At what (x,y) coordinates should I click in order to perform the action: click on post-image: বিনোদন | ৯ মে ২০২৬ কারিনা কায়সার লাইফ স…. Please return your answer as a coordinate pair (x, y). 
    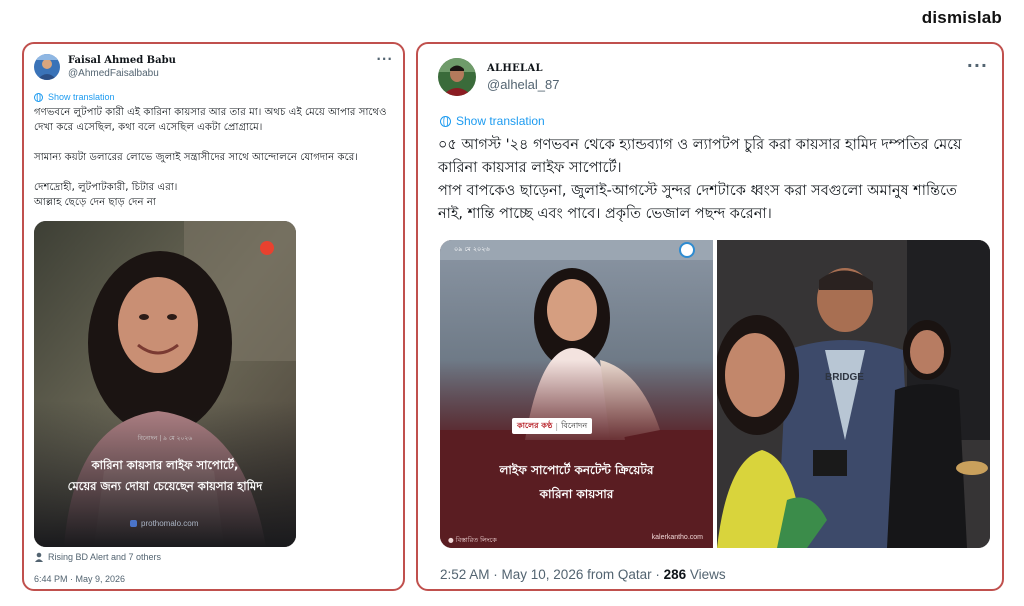
    Looking at the image, I should click on (165, 384).